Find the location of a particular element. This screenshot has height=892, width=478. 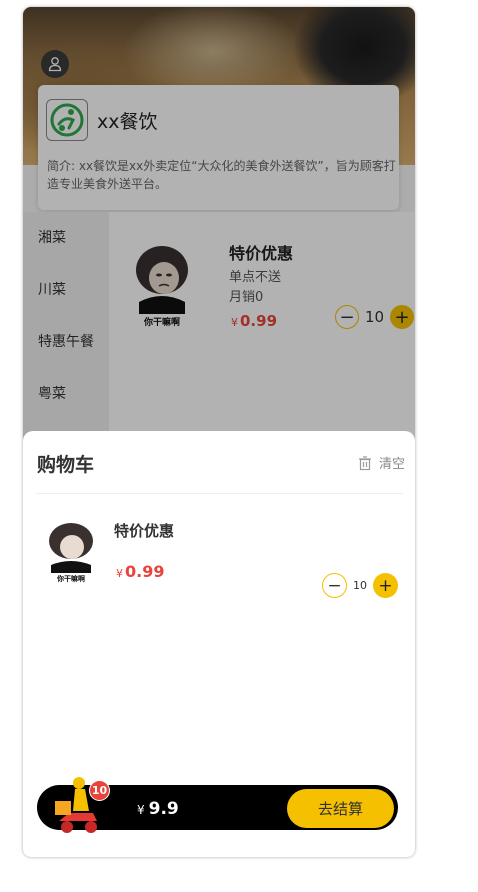

cart-total: ¥9.9 is located at coordinates (158, 809).